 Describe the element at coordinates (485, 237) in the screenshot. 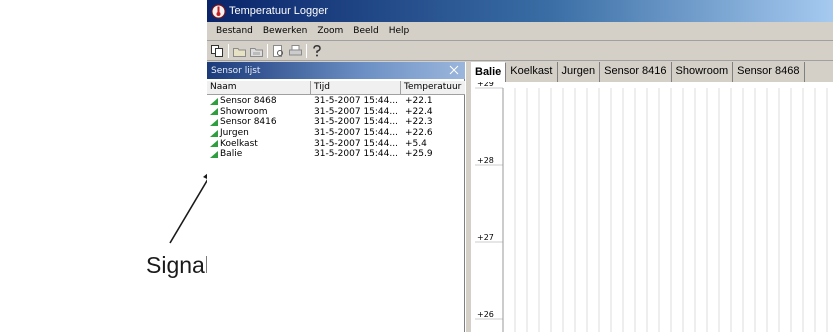

I see `y-tick-label: +27` at that location.